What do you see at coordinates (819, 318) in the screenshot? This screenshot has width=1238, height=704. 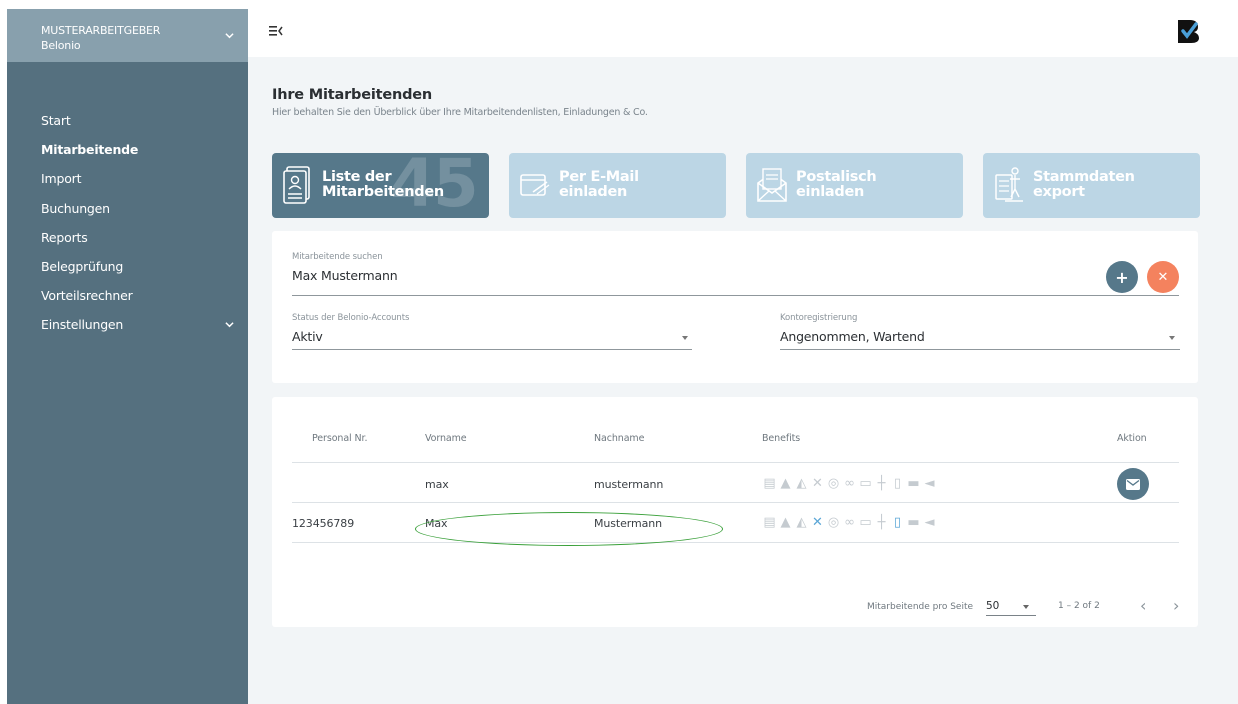 I see `registration-filter-label: Kontoregistrierung` at bounding box center [819, 318].